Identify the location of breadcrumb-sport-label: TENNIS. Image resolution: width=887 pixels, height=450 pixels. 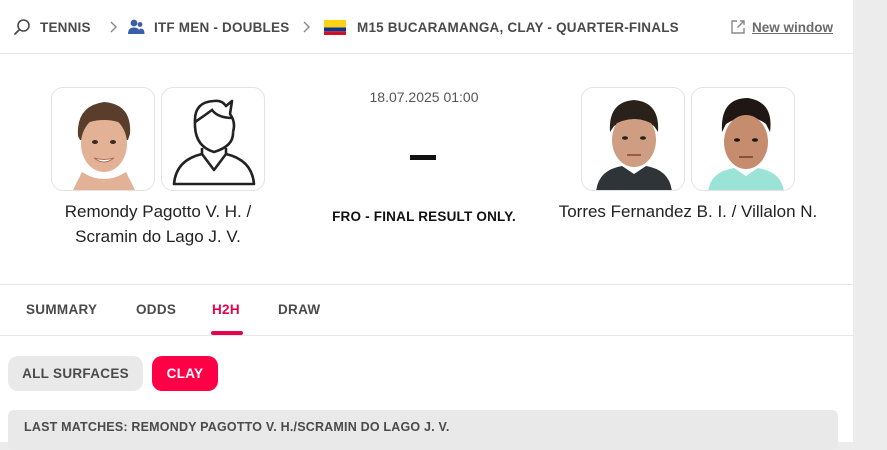
(65, 27).